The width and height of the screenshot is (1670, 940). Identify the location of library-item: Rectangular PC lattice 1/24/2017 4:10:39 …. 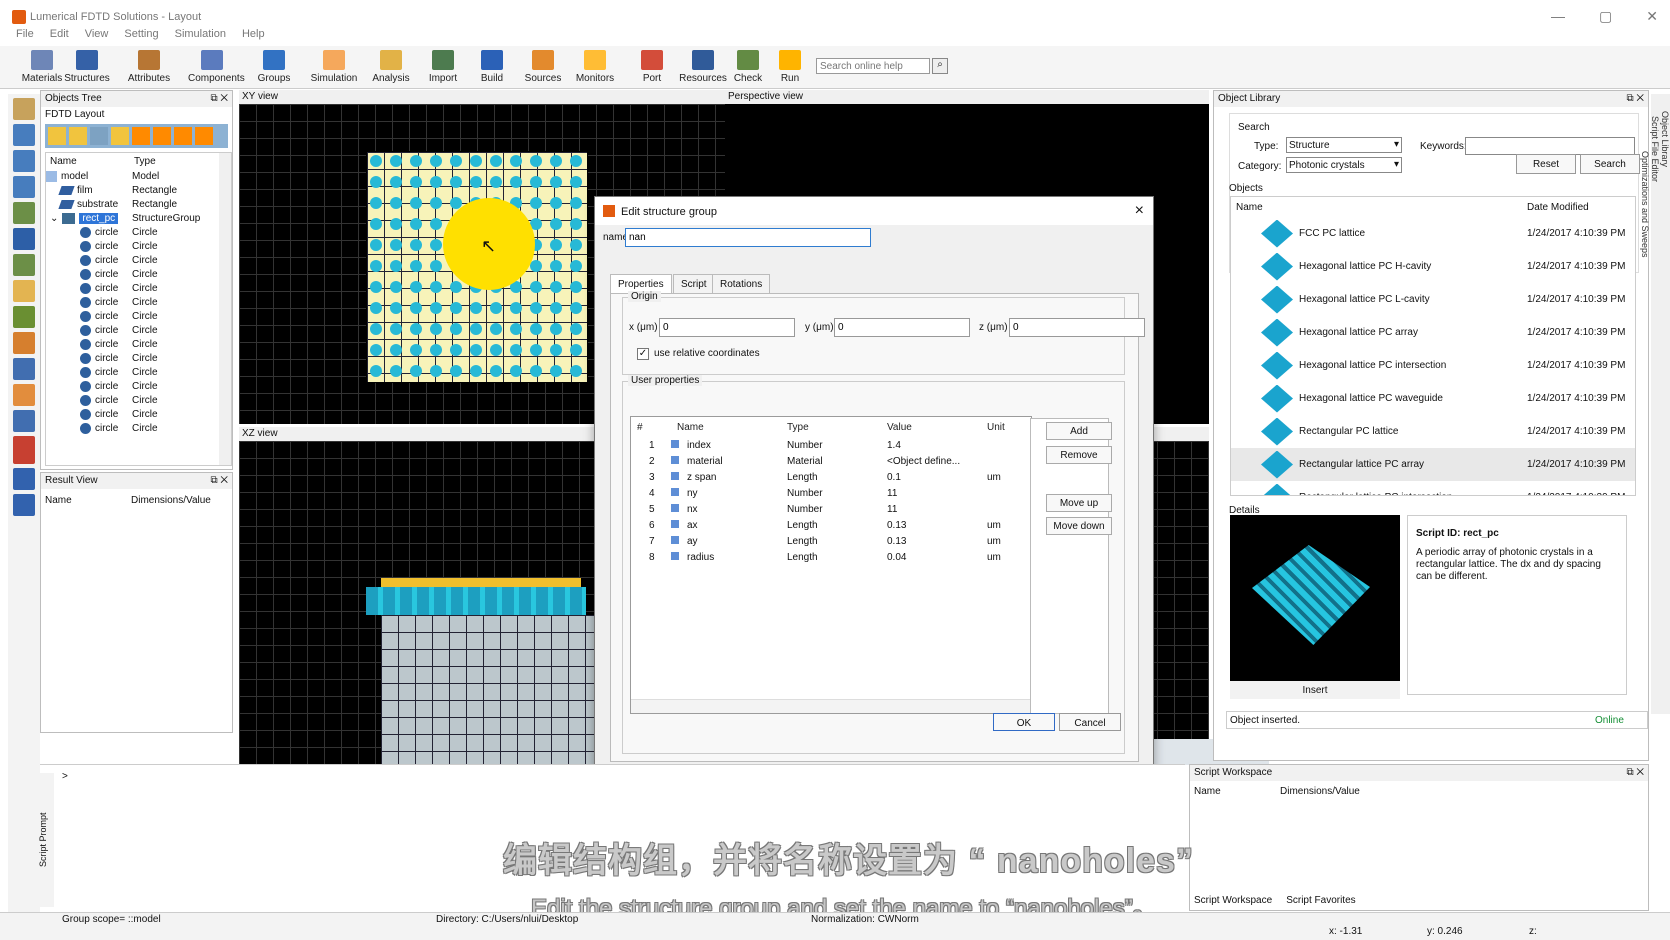
(1433, 431).